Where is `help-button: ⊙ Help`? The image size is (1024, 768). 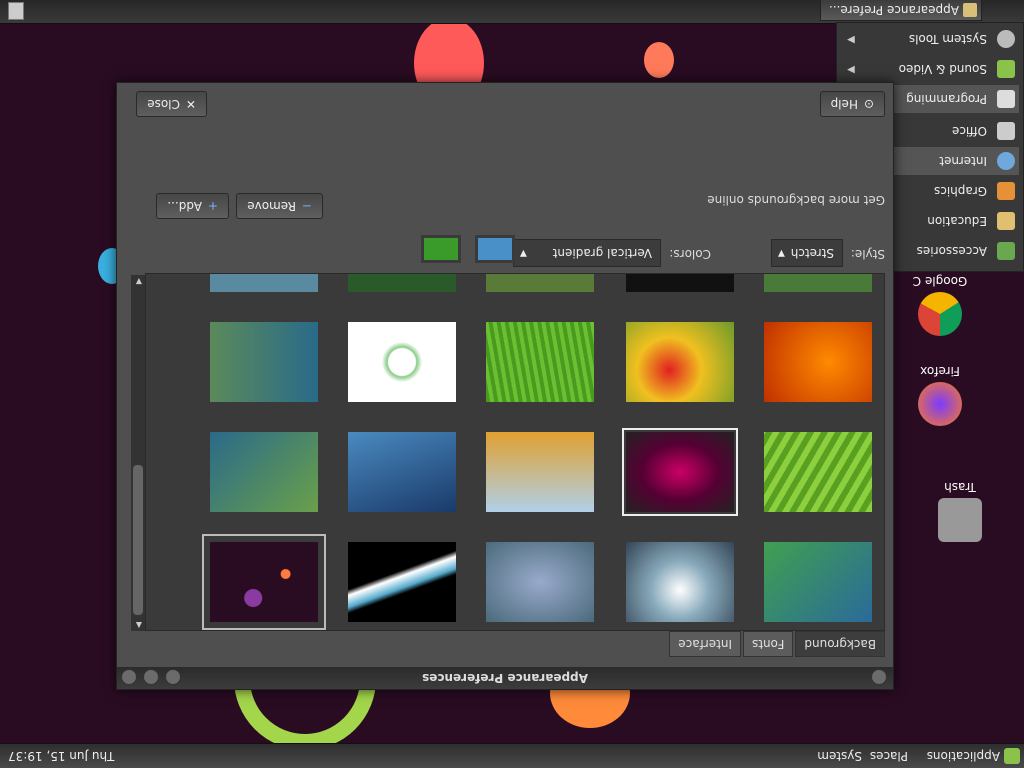 help-button: ⊙ Help is located at coordinates (852, 104).